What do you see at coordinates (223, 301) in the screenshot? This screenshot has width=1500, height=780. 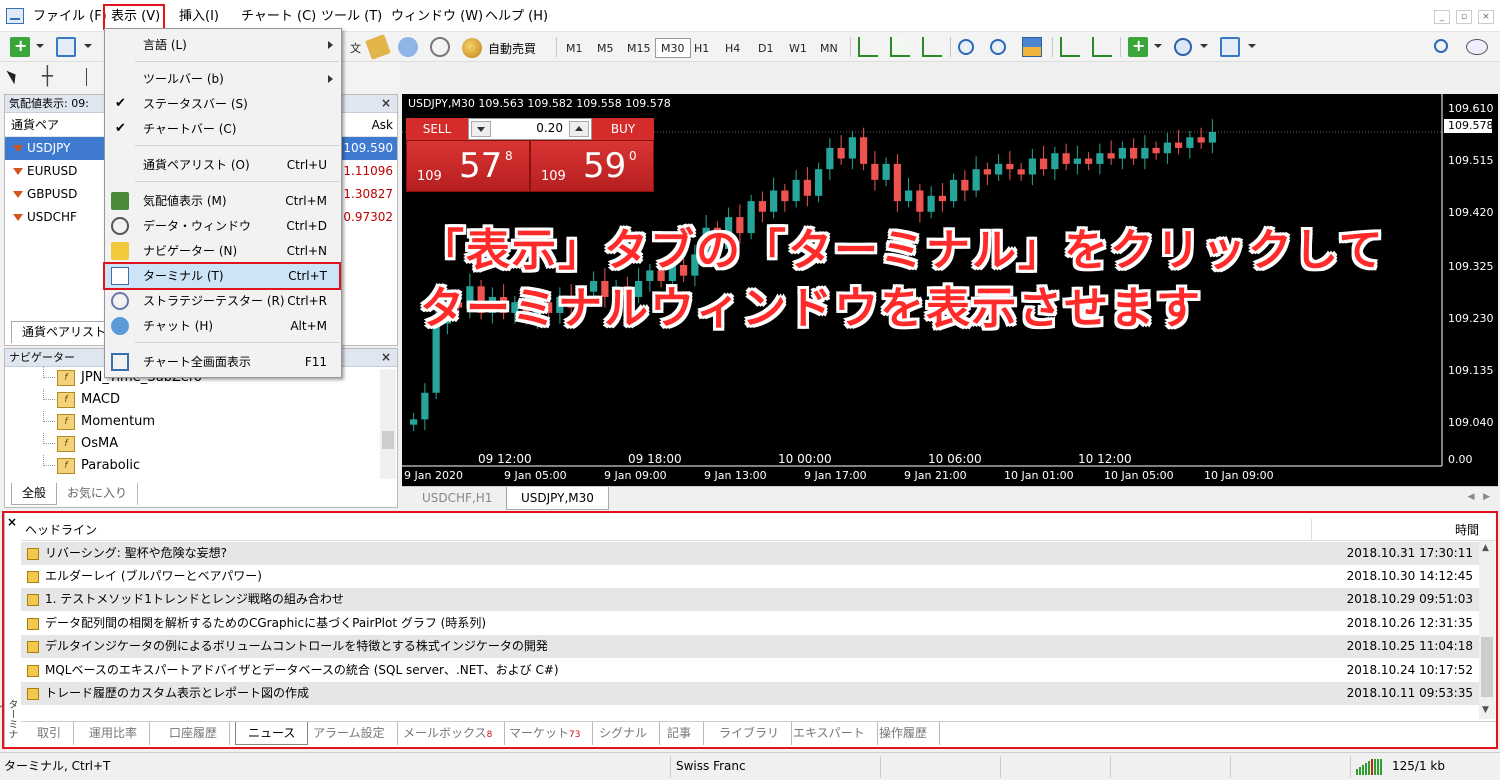 I see `menu-item-strategy-tester: ストラテジーテスター (R) Ctrl+R` at bounding box center [223, 301].